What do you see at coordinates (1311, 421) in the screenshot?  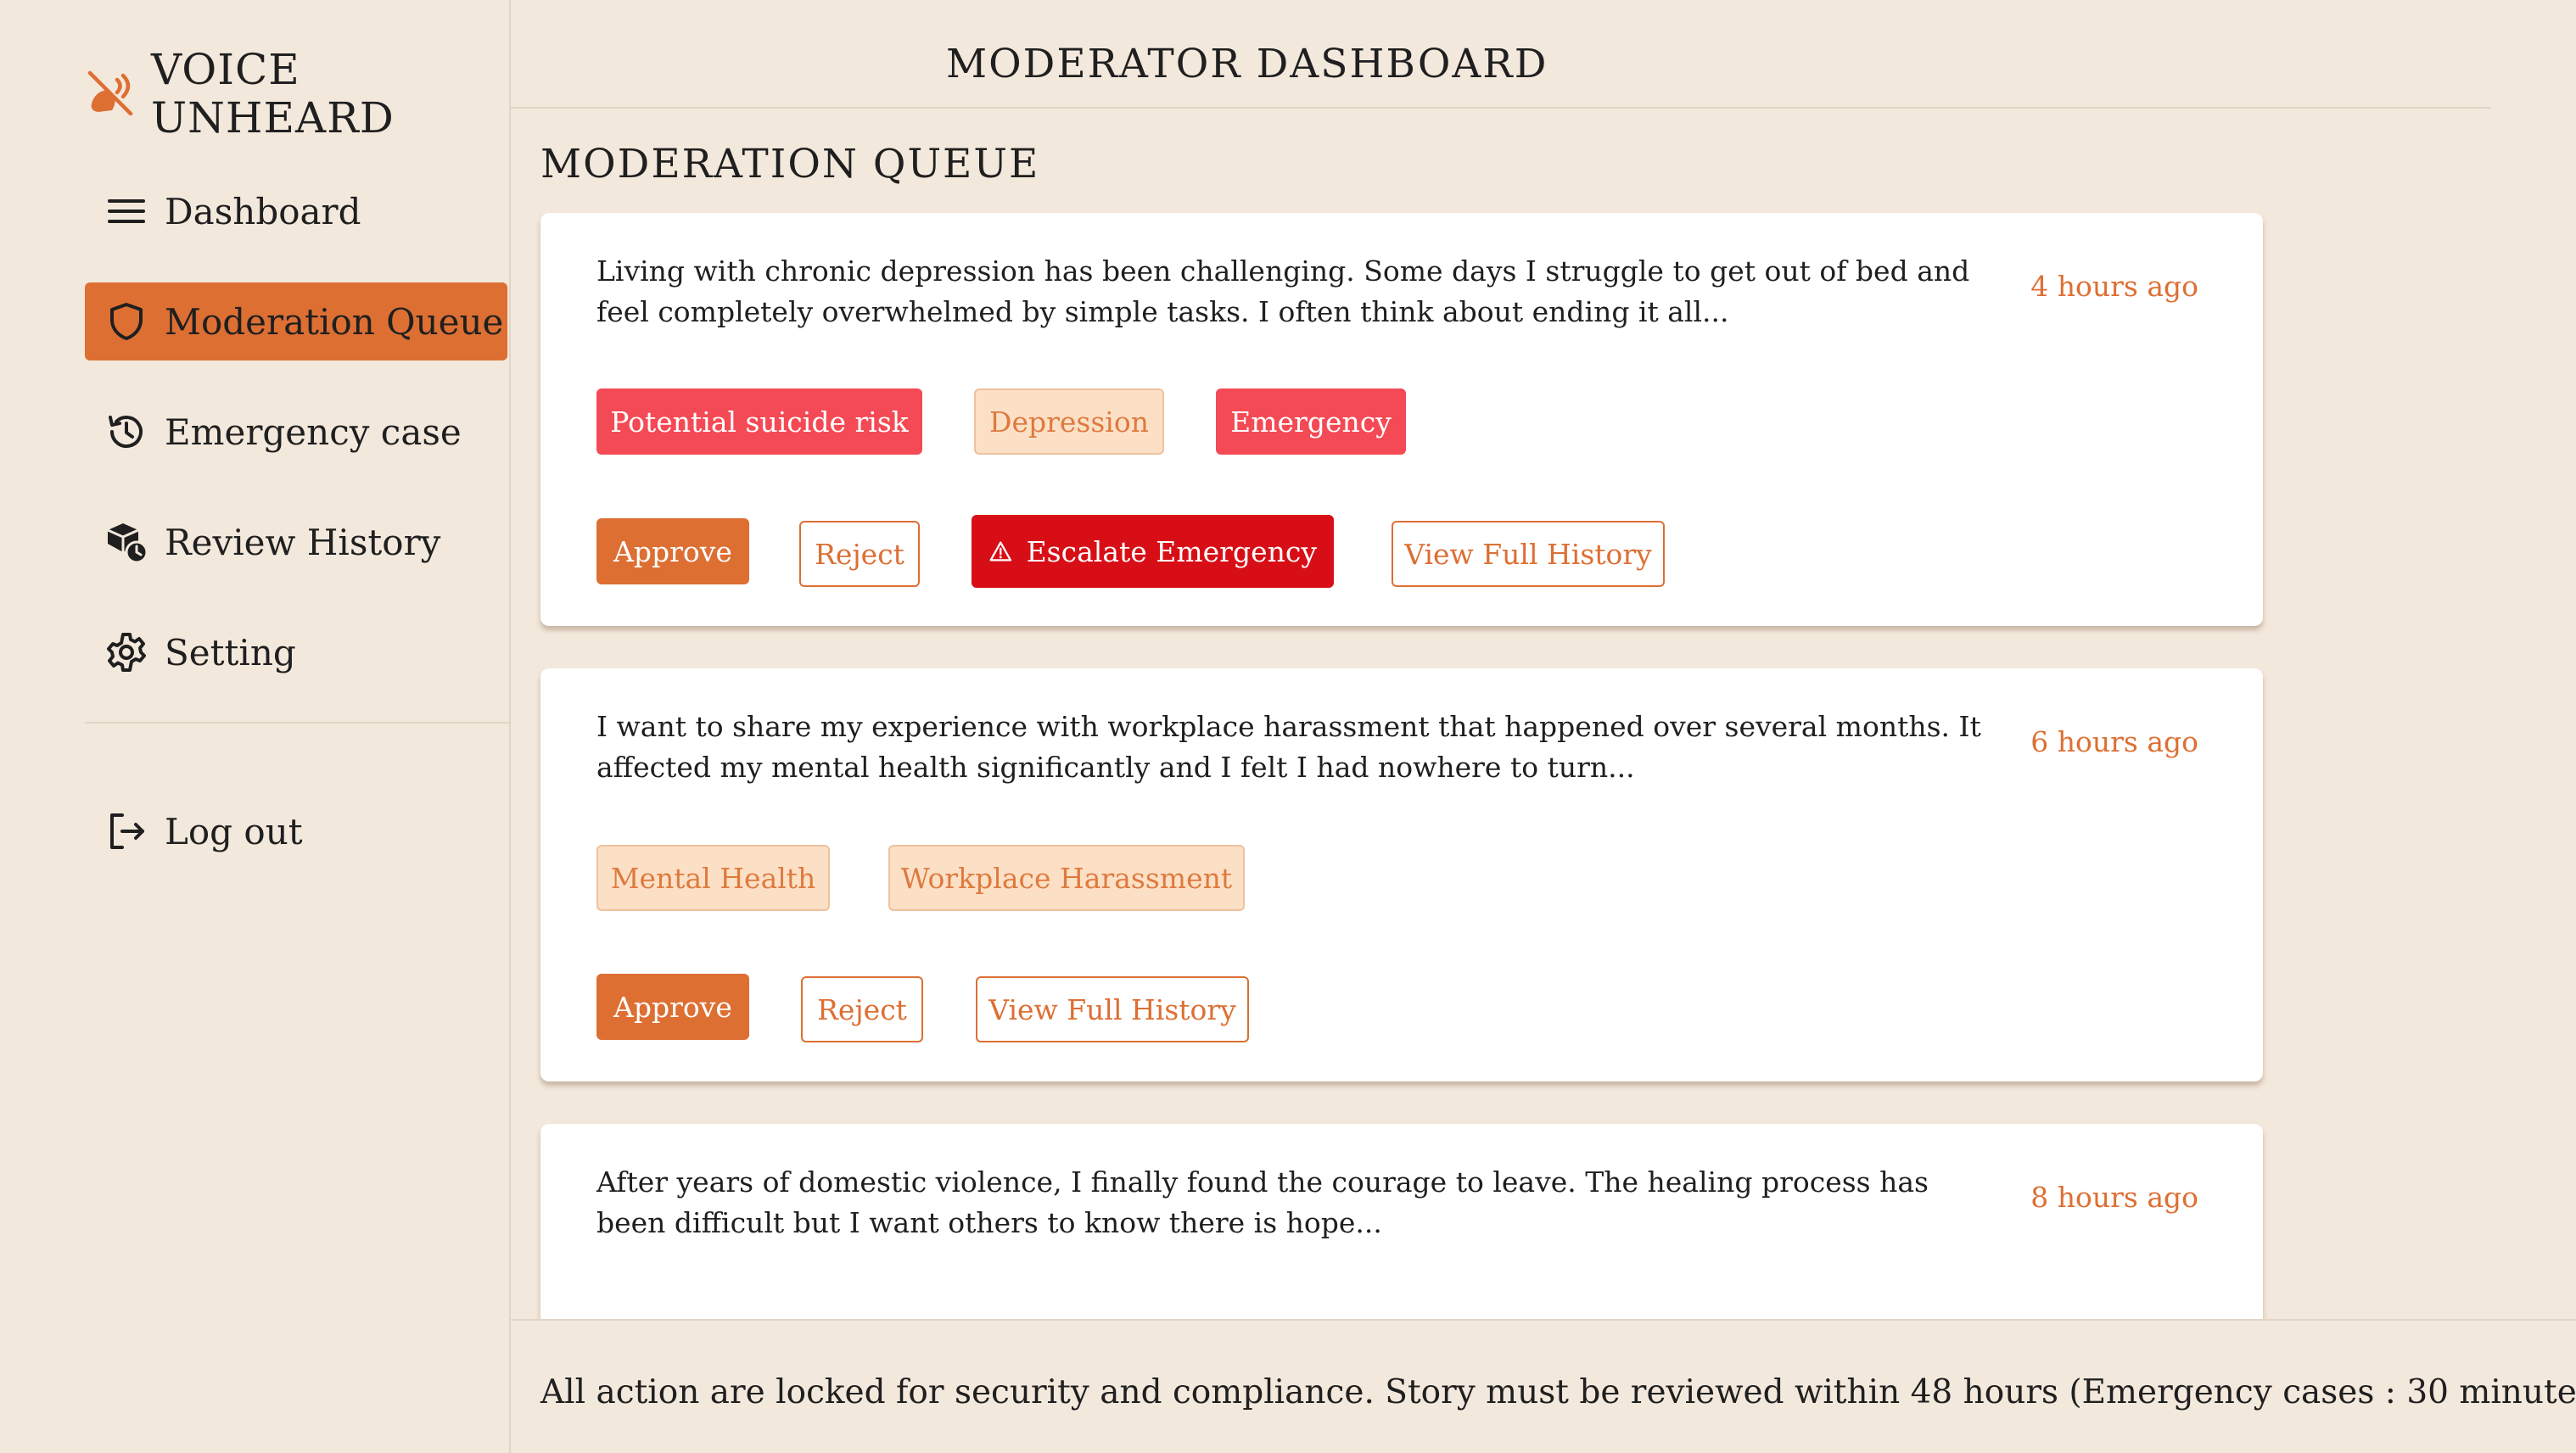 I see `tag-emergency: Emergency` at bounding box center [1311, 421].